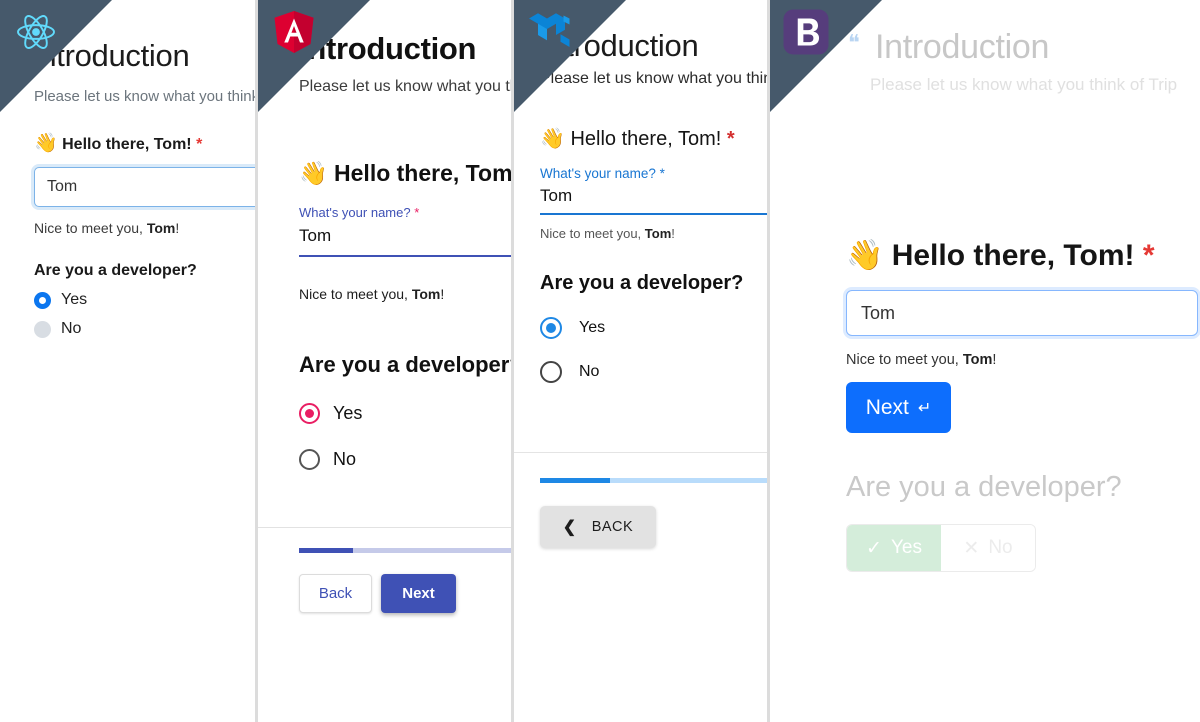  Describe the element at coordinates (377, 593) in the screenshot. I see `footer-buttons: Back Next` at that location.